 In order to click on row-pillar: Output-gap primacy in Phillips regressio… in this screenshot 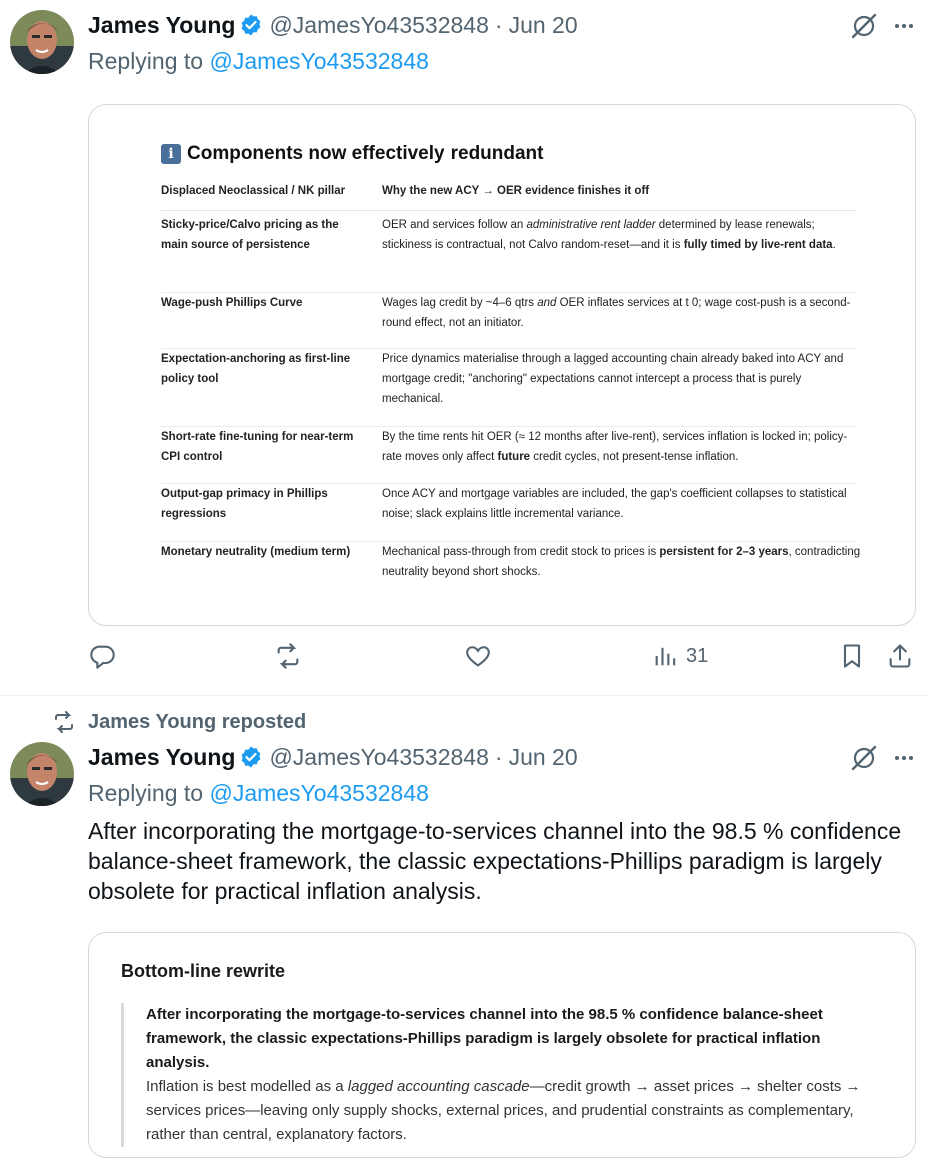, I will do `click(244, 504)`.